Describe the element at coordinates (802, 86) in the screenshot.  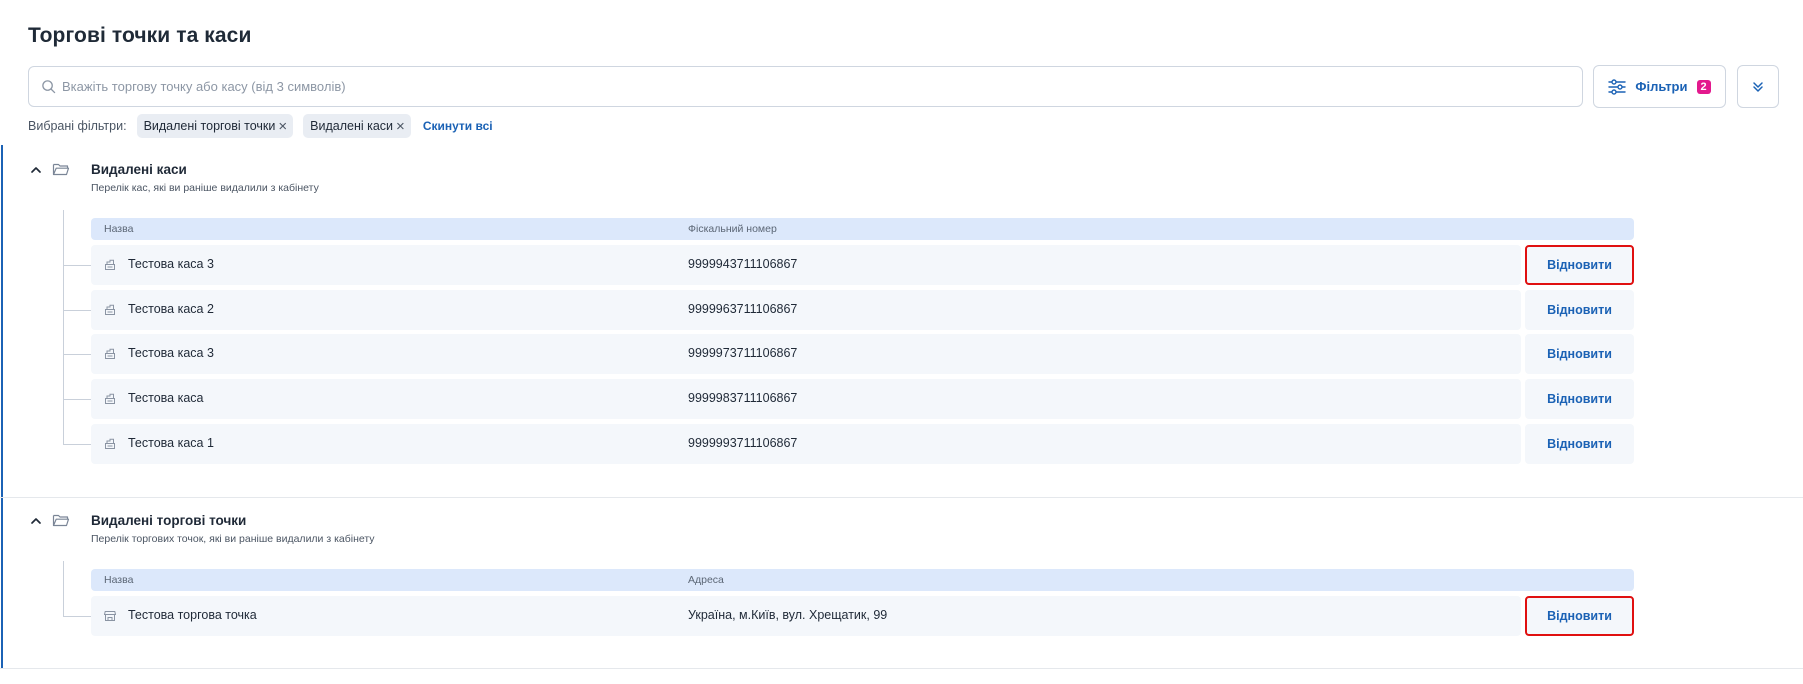
I see `search-input` at that location.